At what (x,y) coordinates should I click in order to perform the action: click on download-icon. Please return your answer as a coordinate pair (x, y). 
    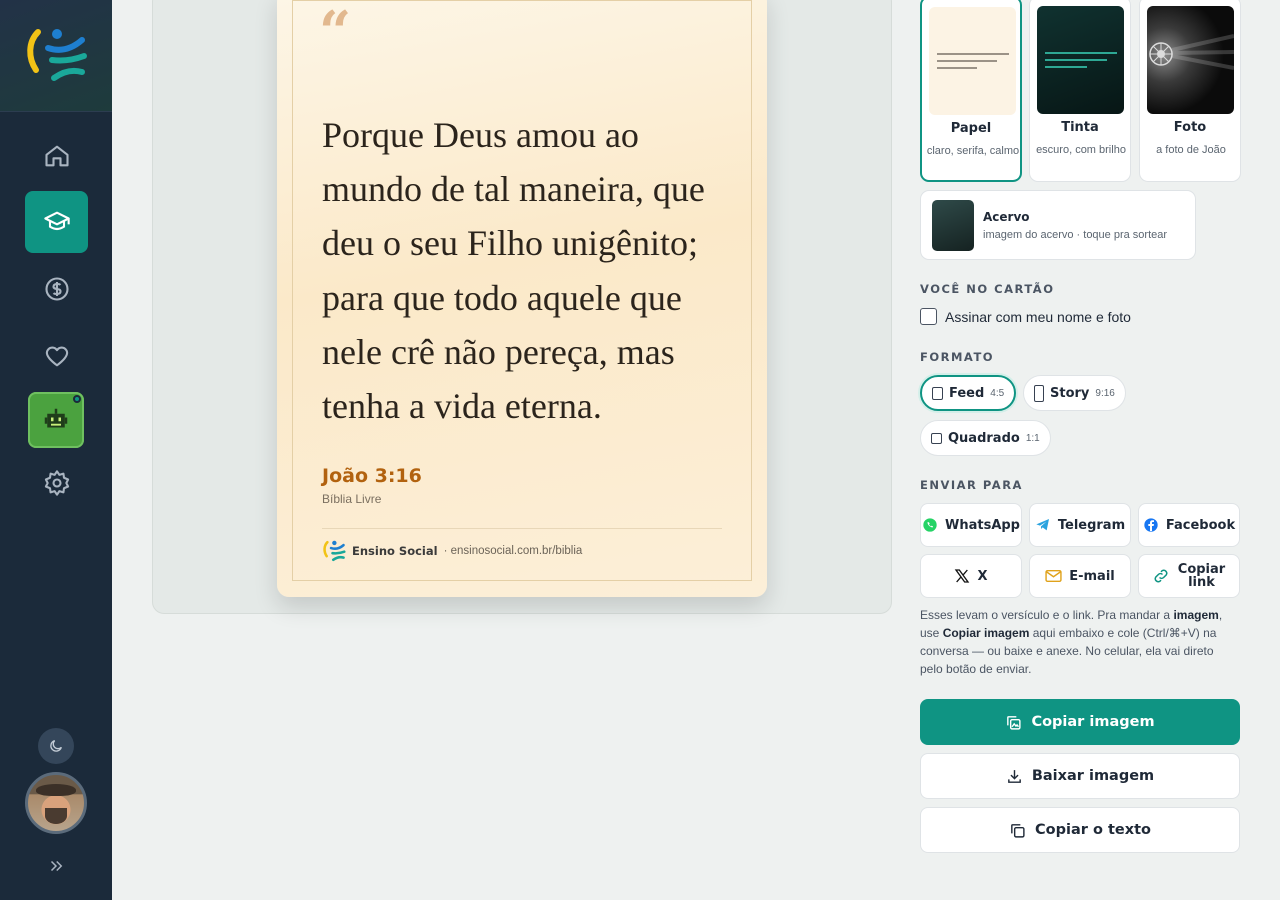
    Looking at the image, I should click on (1014, 776).